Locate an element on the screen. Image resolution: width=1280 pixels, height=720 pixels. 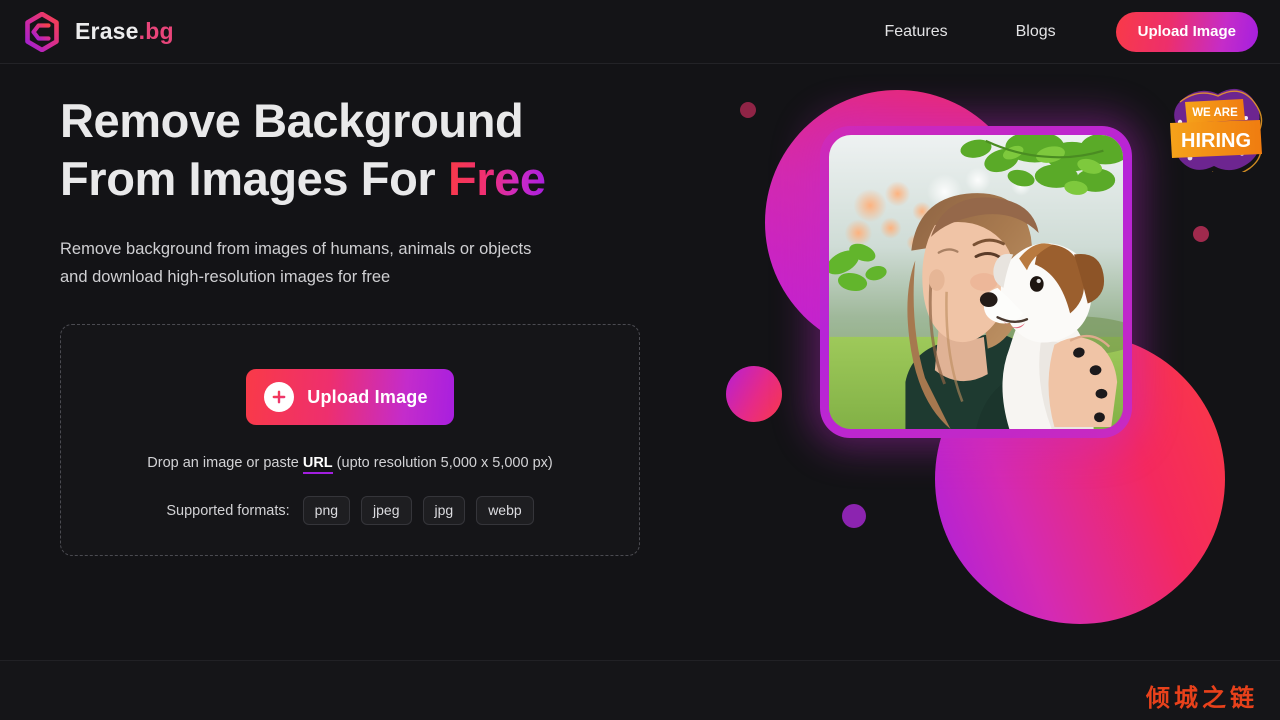
headline-line-1: Remove Background is located at coordinates (292, 120).